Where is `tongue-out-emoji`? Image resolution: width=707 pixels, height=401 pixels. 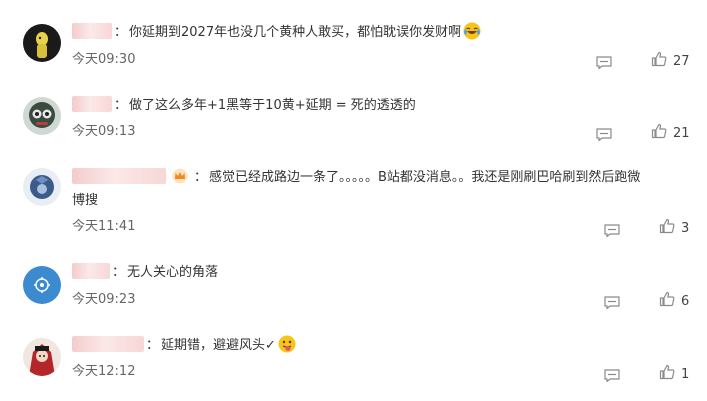
tongue-out-emoji is located at coordinates (287, 344).